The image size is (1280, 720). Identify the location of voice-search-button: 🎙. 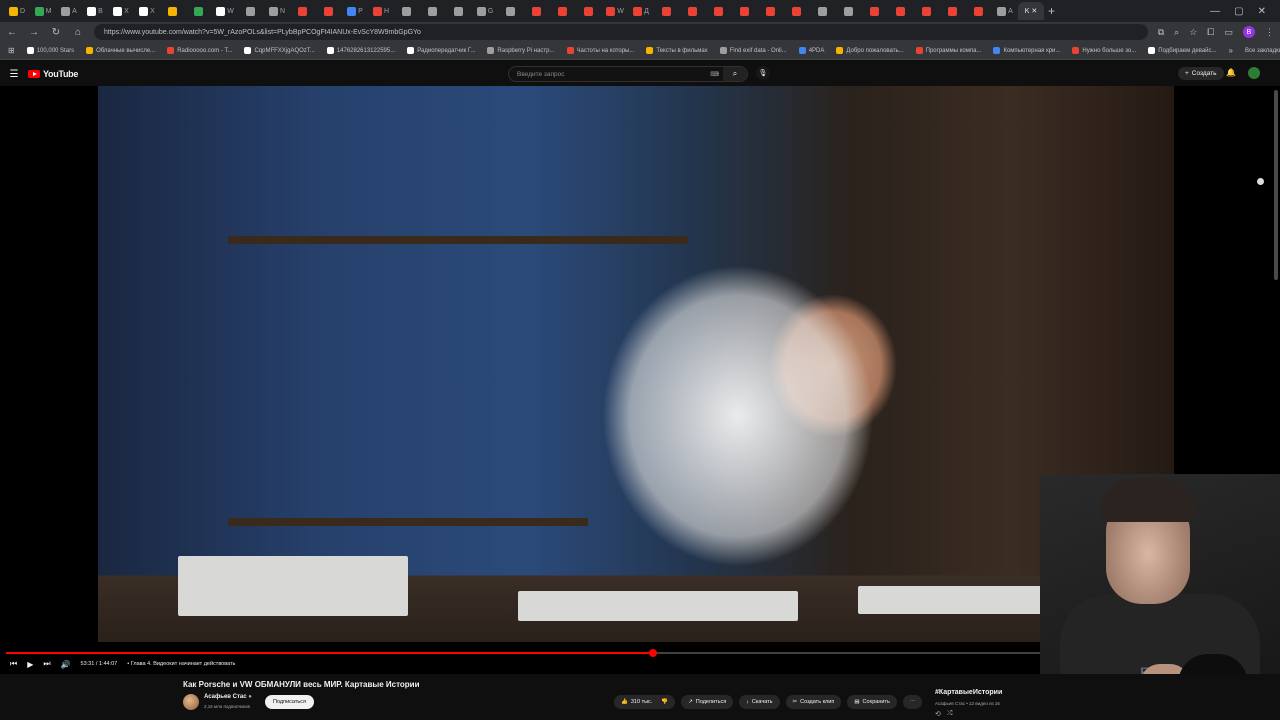
(763, 73).